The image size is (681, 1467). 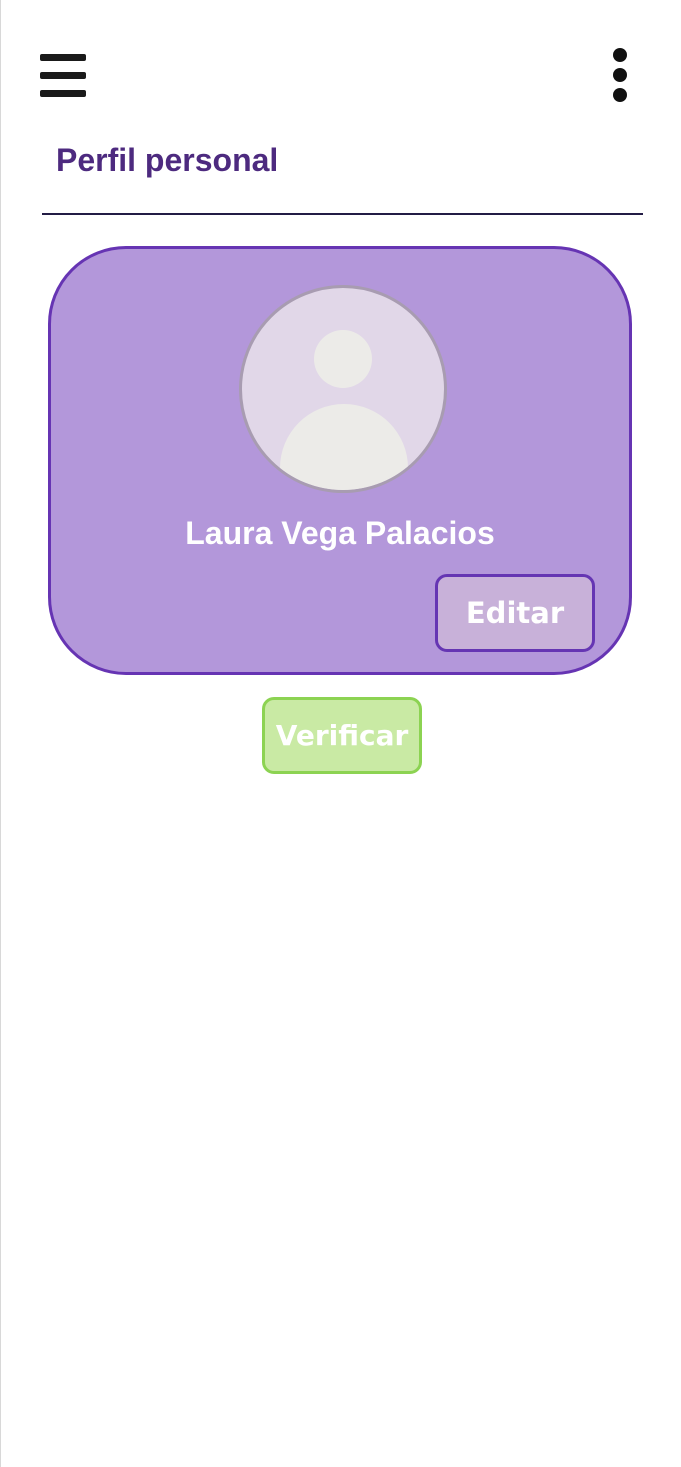 I want to click on more-vertical-icon, so click(x=620, y=76).